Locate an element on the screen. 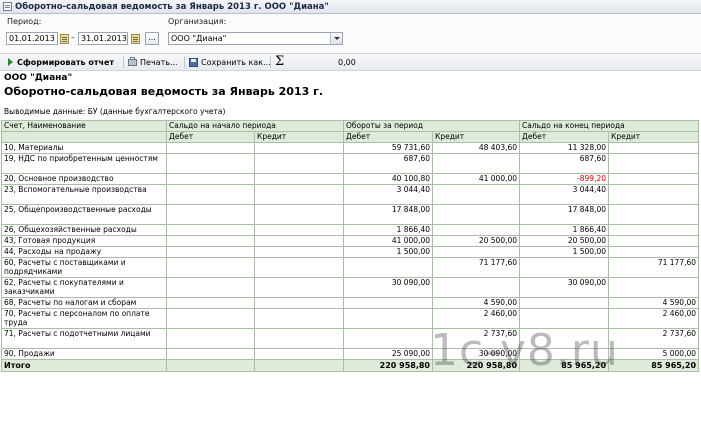  floppy-disk-icon is located at coordinates (193, 62).